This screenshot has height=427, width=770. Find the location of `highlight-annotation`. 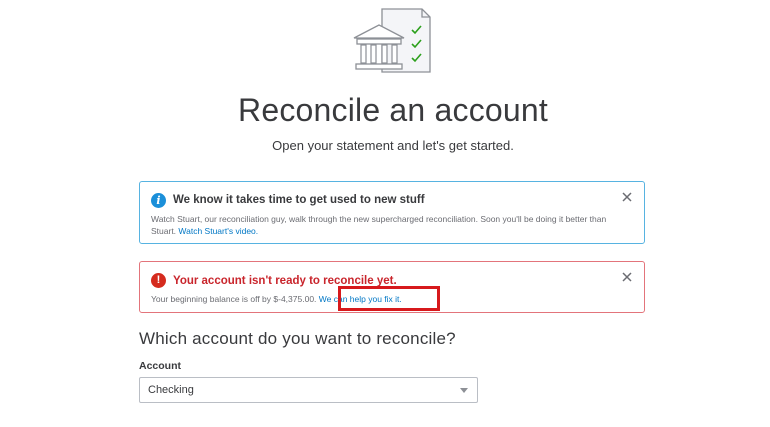

highlight-annotation is located at coordinates (389, 298).